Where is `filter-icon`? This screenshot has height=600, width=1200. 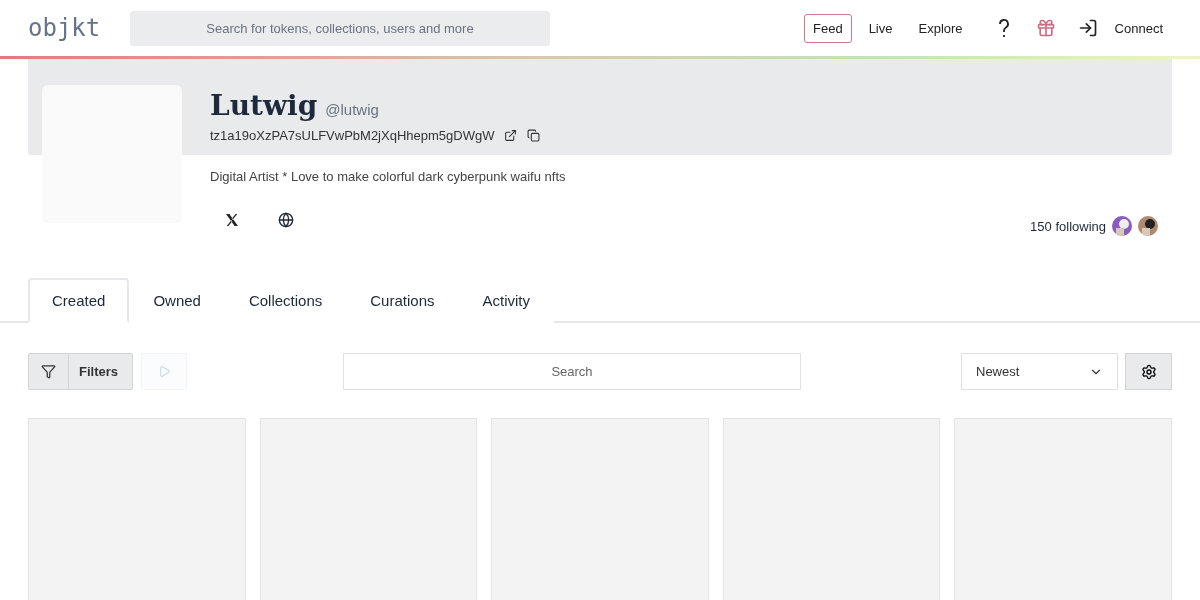
filter-icon is located at coordinates (48, 371).